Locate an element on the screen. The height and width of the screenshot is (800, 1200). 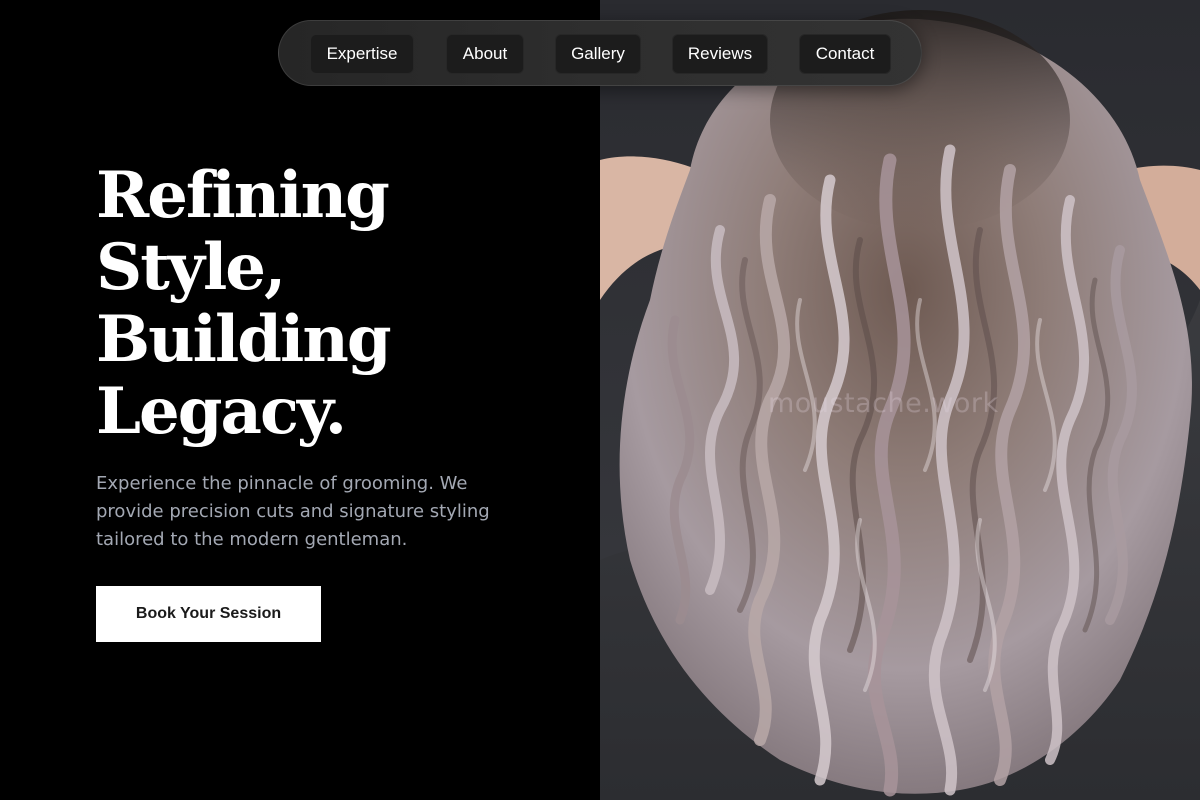
hero-title: Refining Style, Building Legacy. is located at coordinates (244, 303).